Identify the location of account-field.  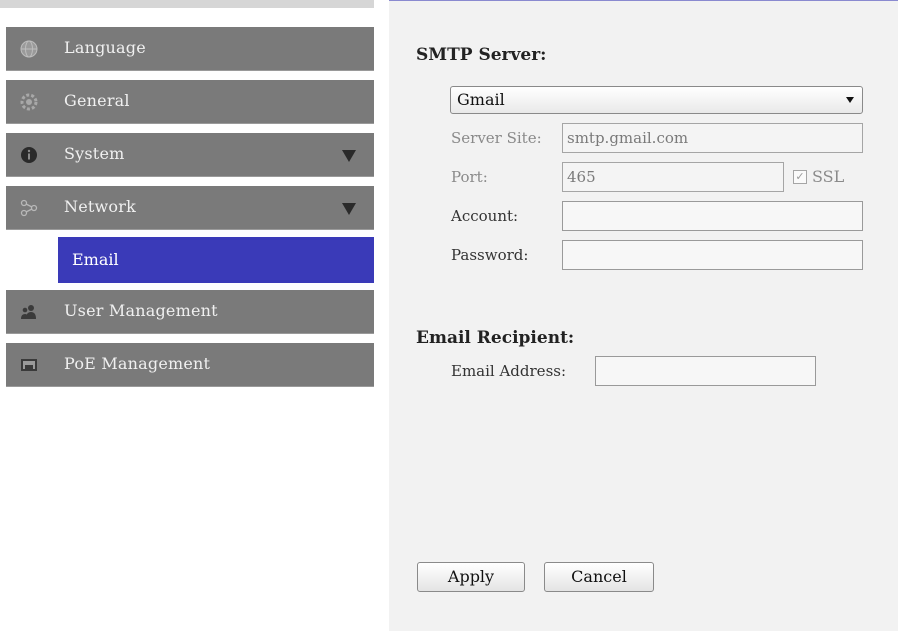
(712, 216).